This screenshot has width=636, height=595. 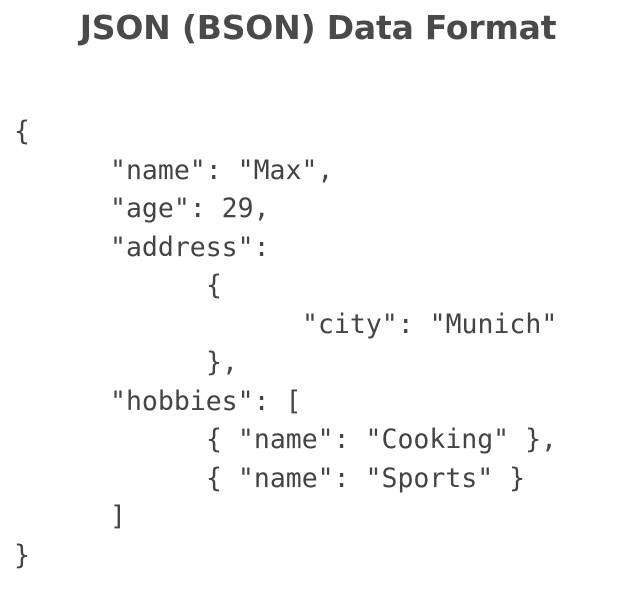 What do you see at coordinates (381, 439) in the screenshot?
I see `code-line-hobby-cooking: { "name": "Cooking" },` at bounding box center [381, 439].